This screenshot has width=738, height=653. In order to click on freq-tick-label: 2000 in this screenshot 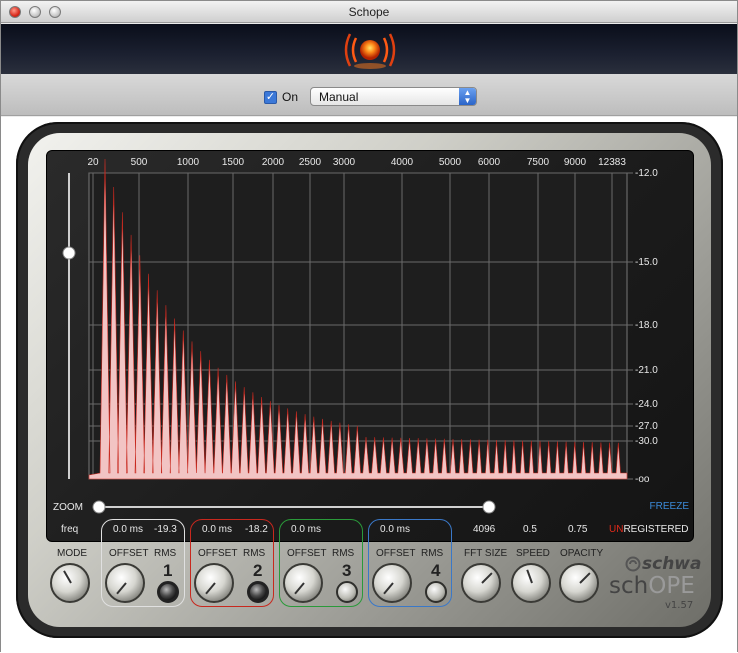, I will do `click(273, 162)`.